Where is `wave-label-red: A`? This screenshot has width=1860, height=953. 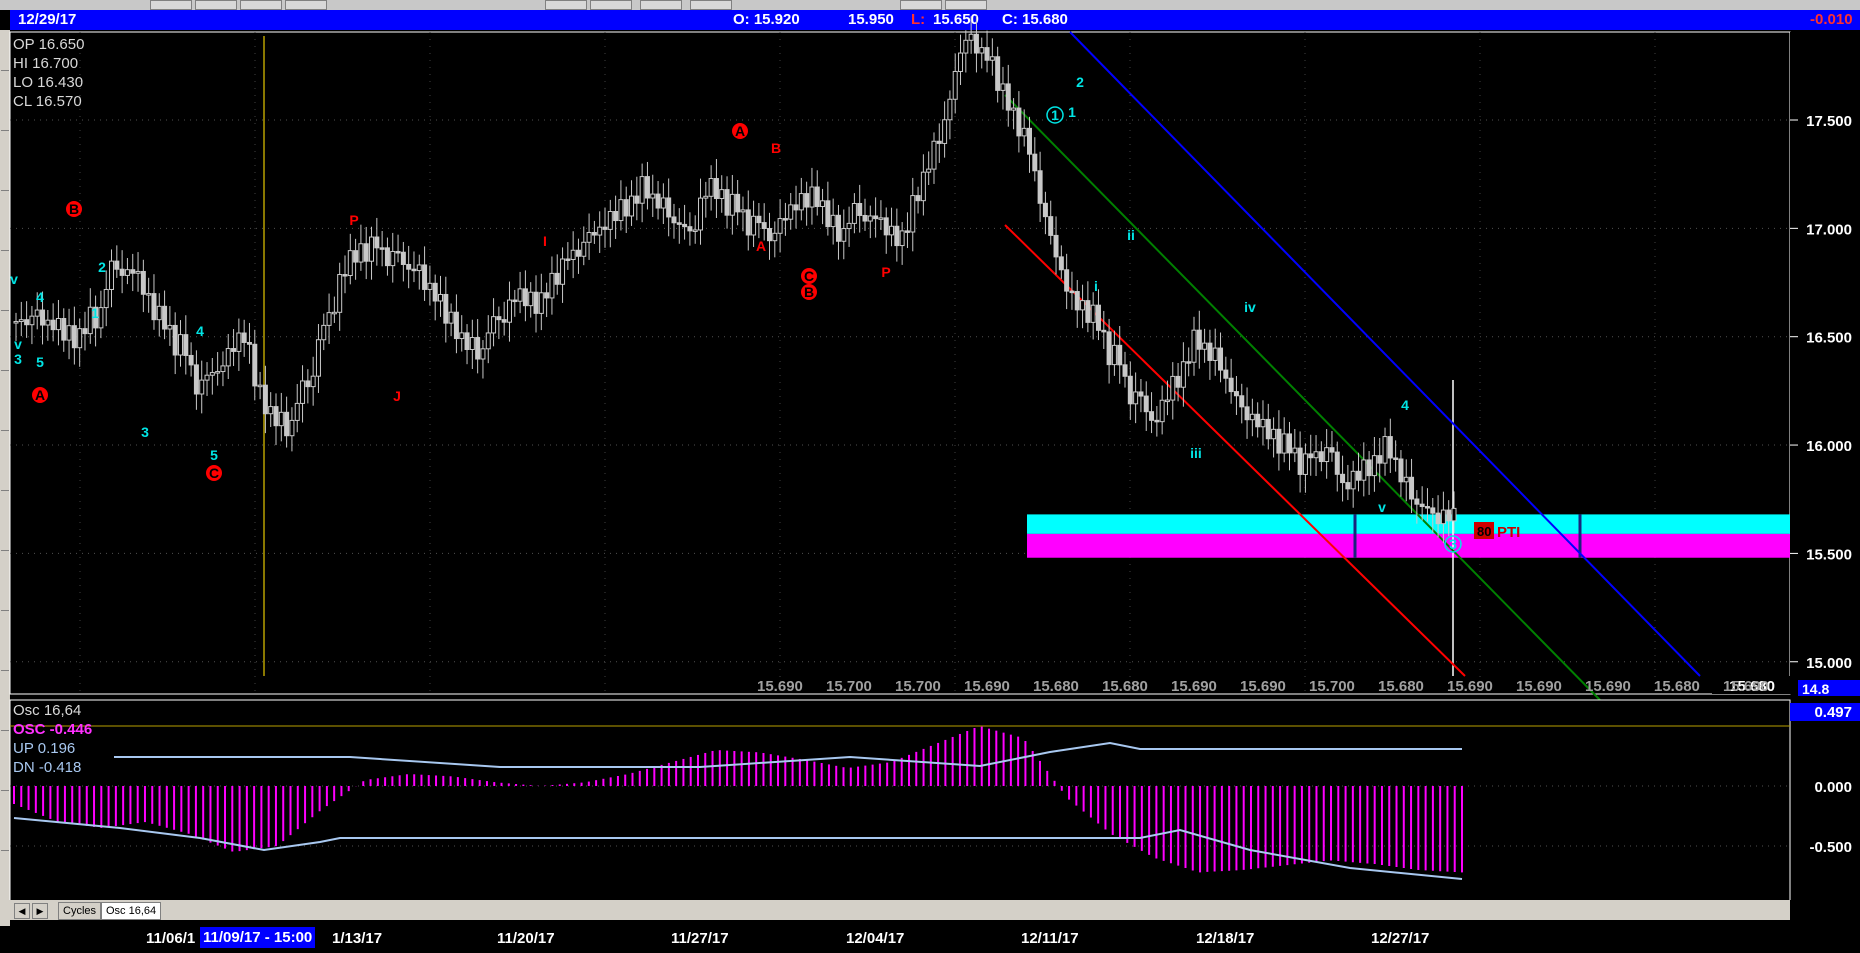 wave-label-red: A is located at coordinates (40, 395).